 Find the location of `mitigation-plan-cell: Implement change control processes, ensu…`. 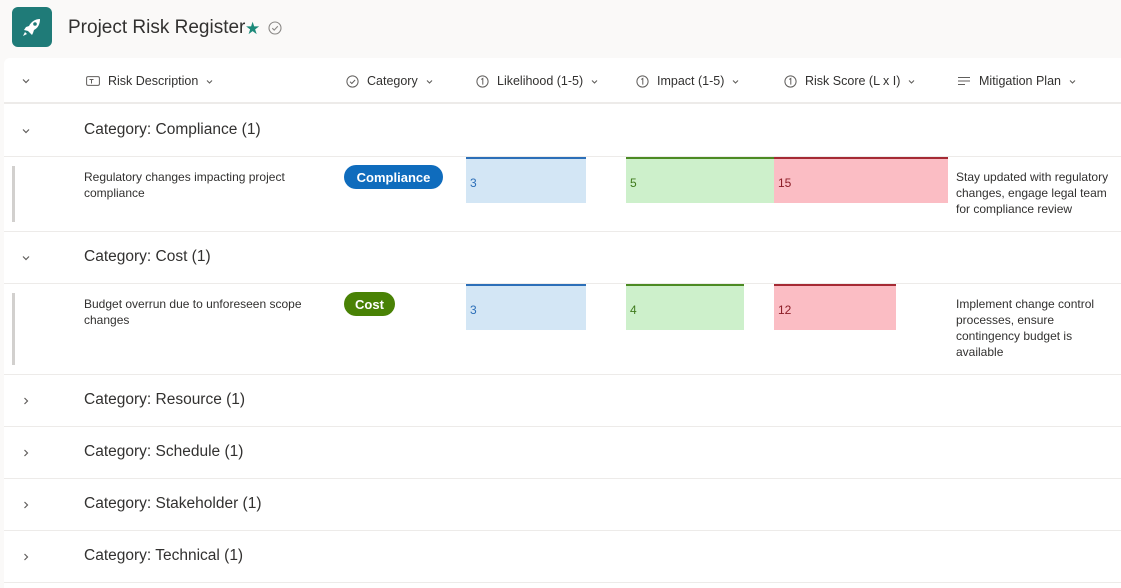

mitigation-plan-cell: Implement change control processes, ensu… is located at coordinates (1037, 328).